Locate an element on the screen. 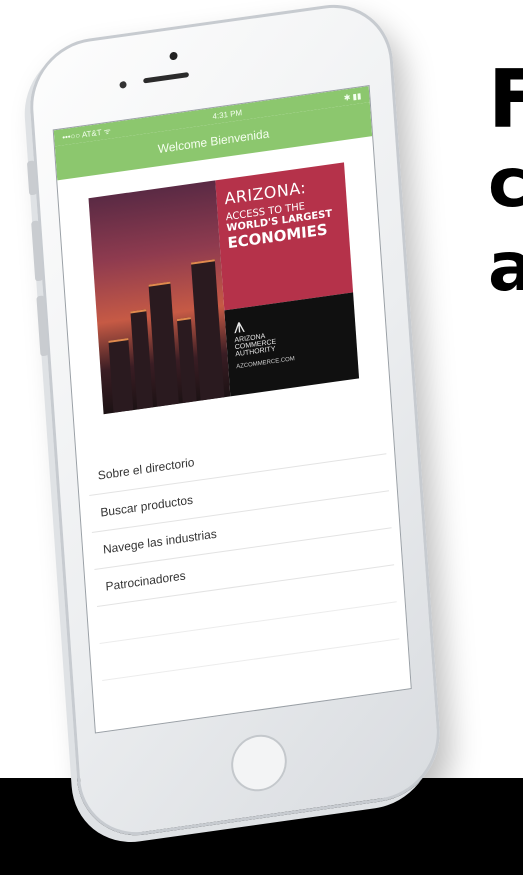 The image size is (523, 875). status-time: 4:31 PM is located at coordinates (227, 114).